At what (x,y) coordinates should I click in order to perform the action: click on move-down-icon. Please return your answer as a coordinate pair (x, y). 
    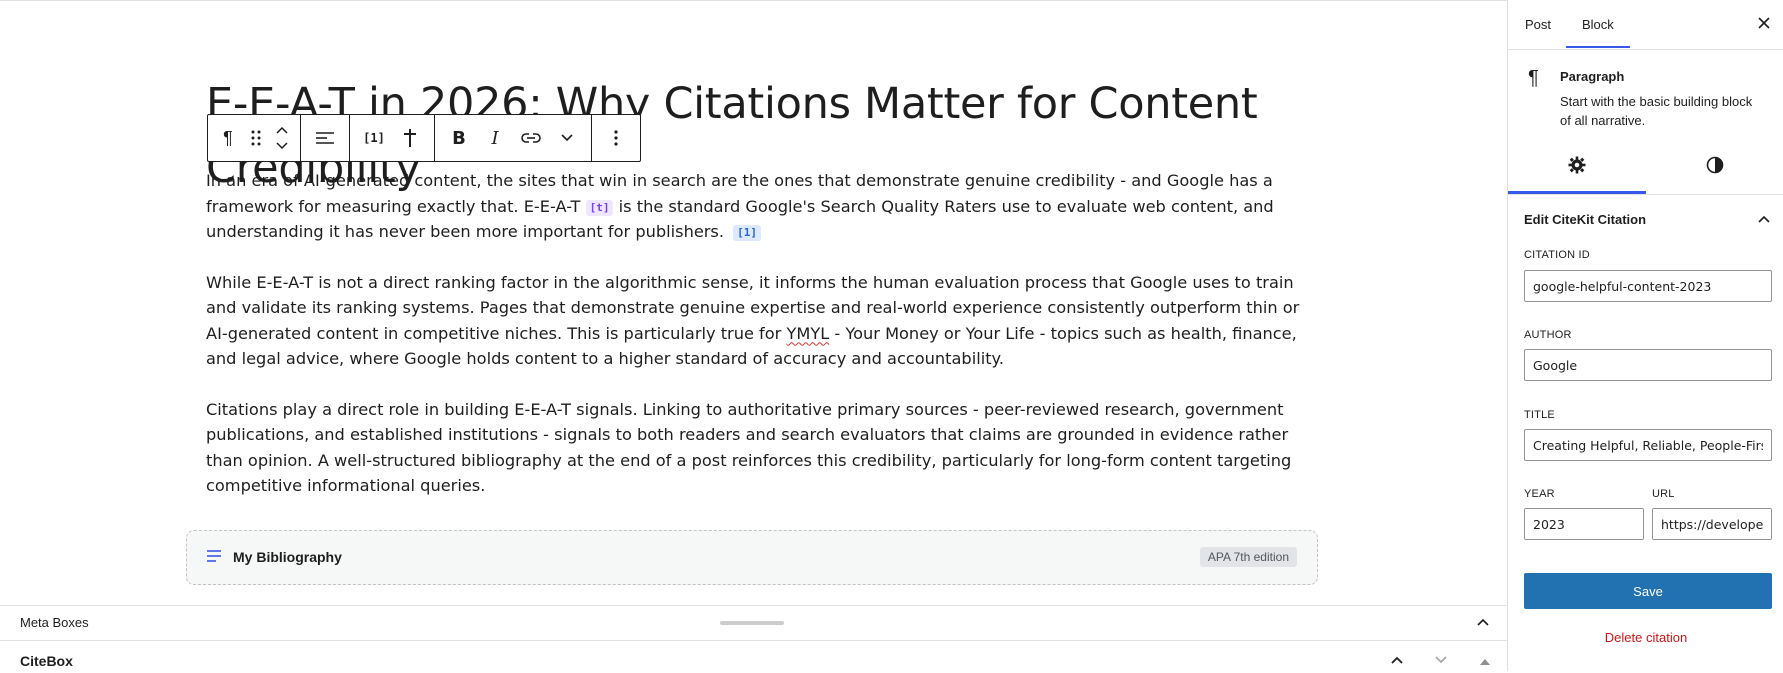
    Looking at the image, I should click on (282, 146).